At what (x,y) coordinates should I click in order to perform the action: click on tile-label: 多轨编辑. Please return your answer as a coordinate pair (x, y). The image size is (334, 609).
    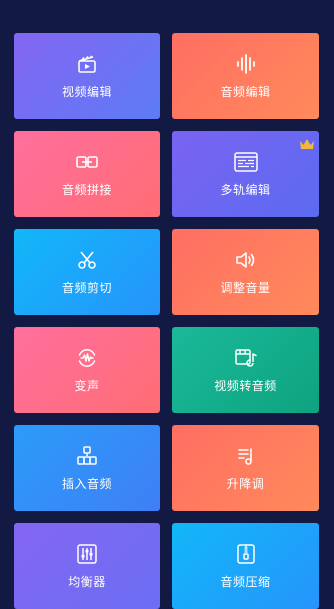
    Looking at the image, I should click on (245, 189).